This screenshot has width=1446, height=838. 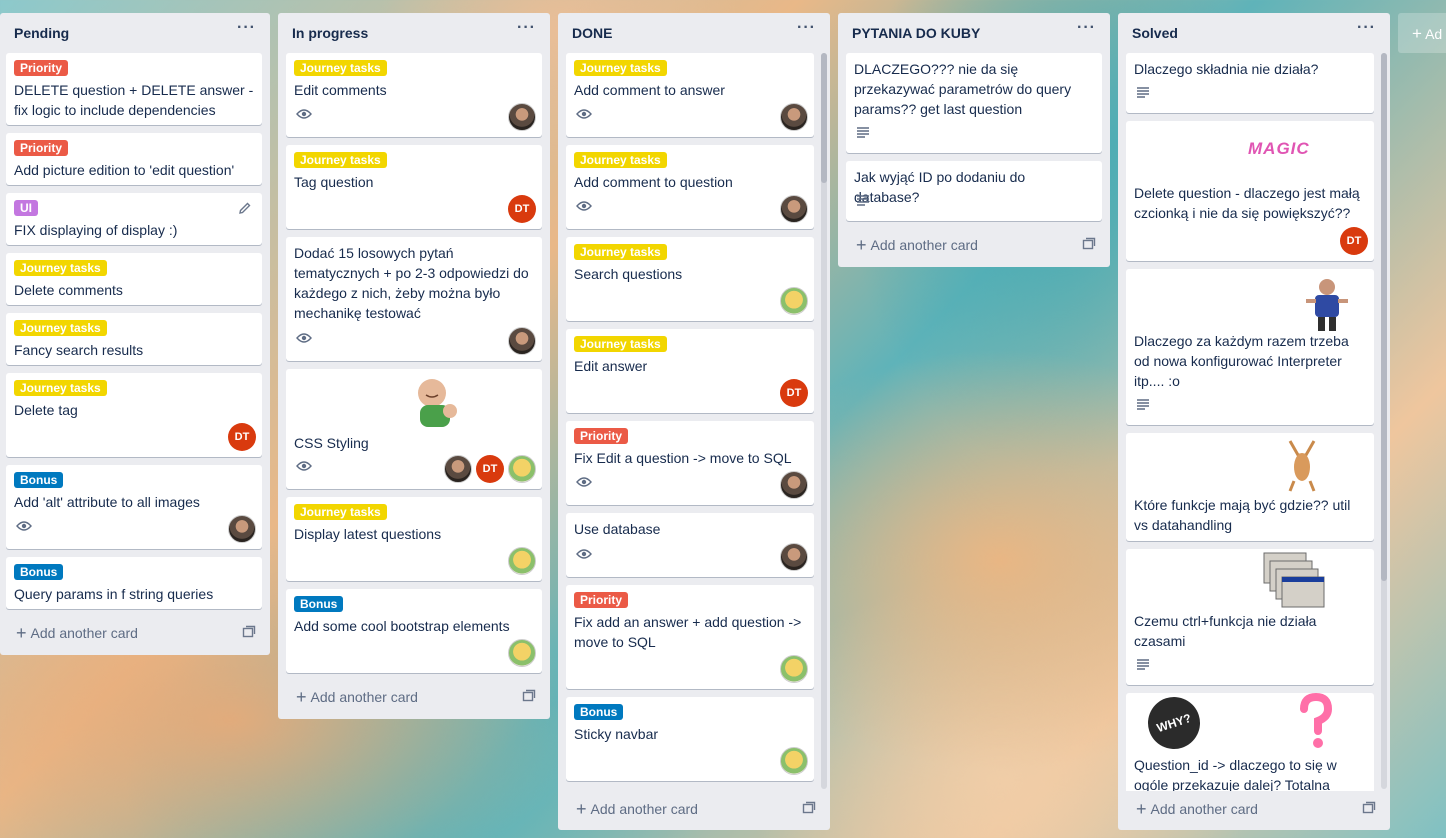 I want to click on list-header: In progress ···, so click(x=414, y=33).